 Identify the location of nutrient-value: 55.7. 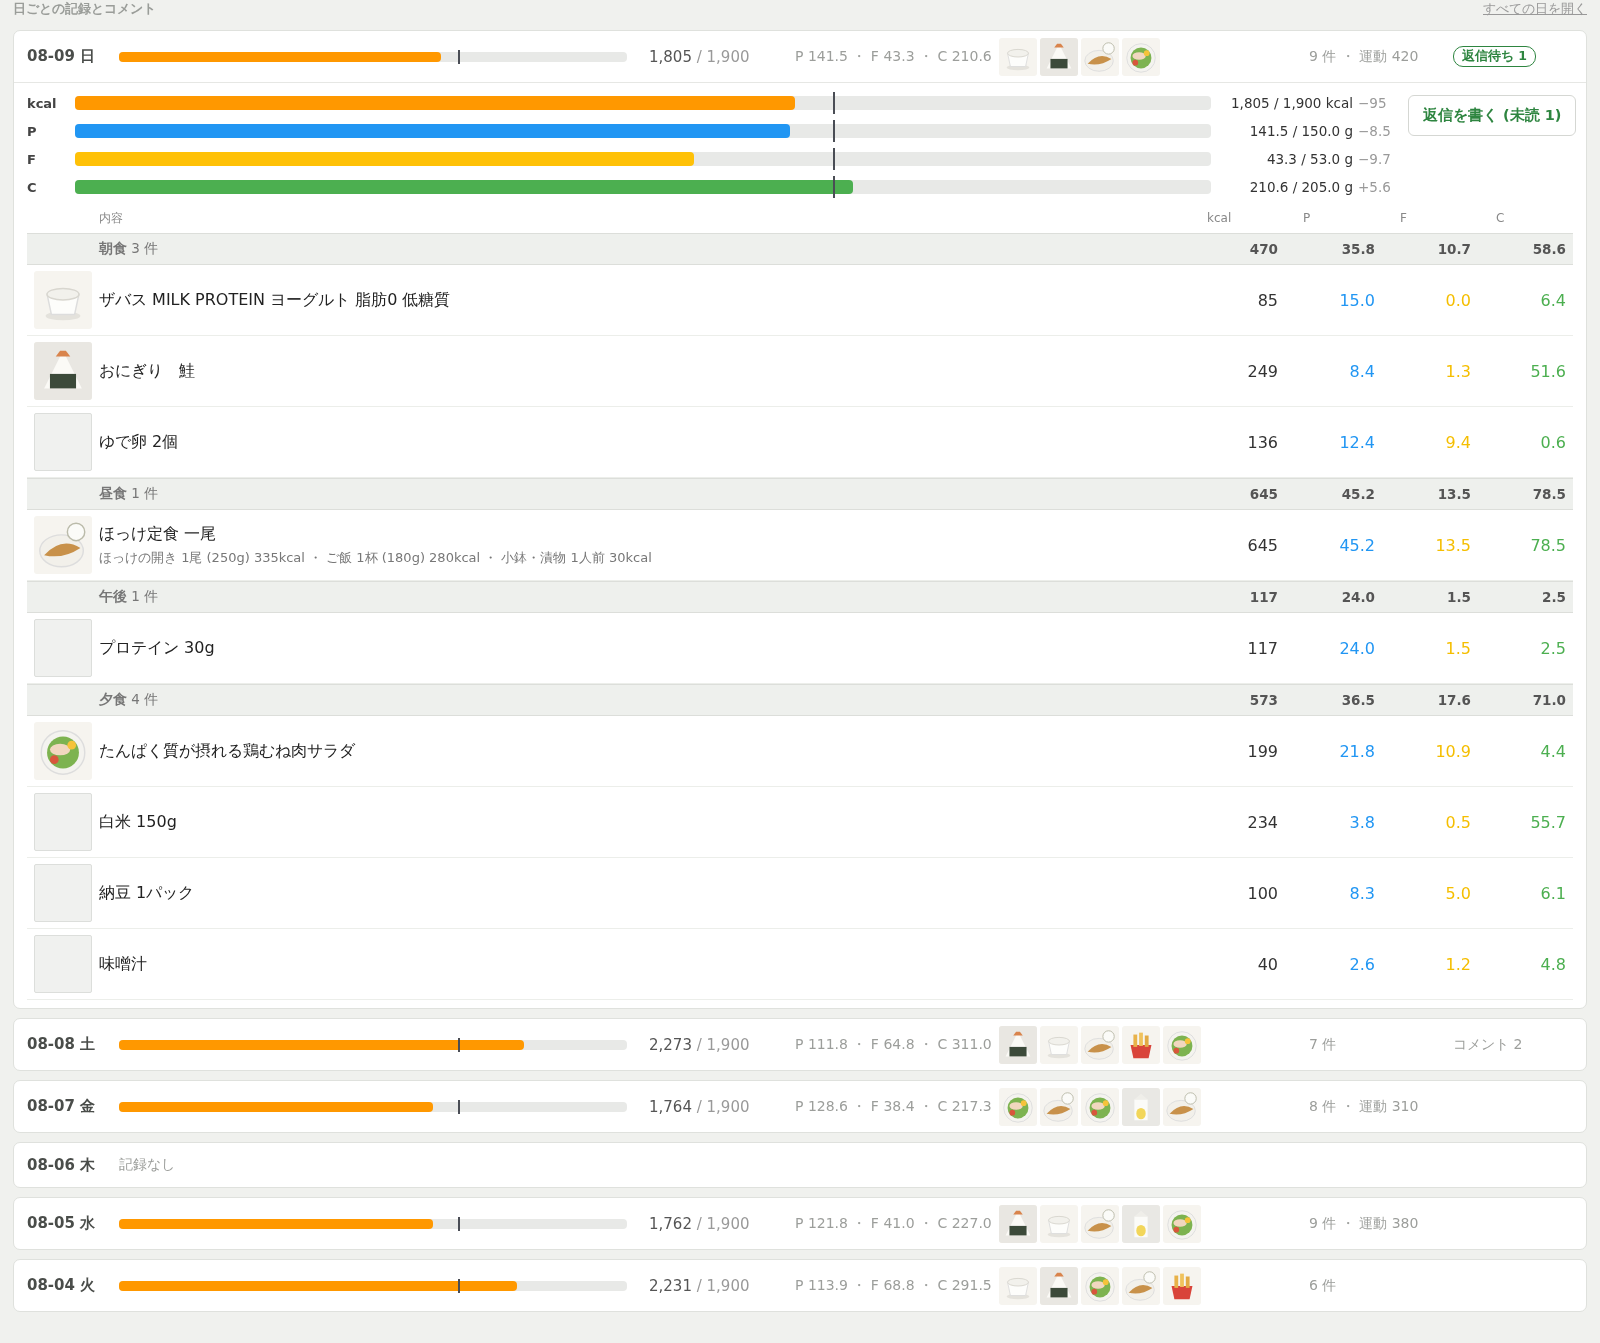
(1548, 822).